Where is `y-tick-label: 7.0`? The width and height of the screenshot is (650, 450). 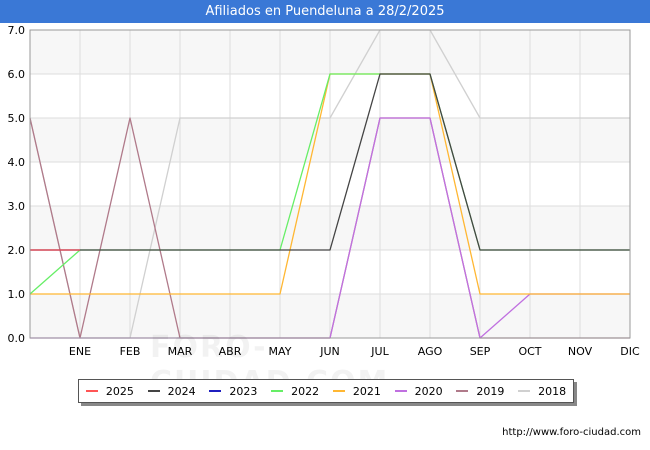
y-tick-label: 7.0 is located at coordinates (17, 30).